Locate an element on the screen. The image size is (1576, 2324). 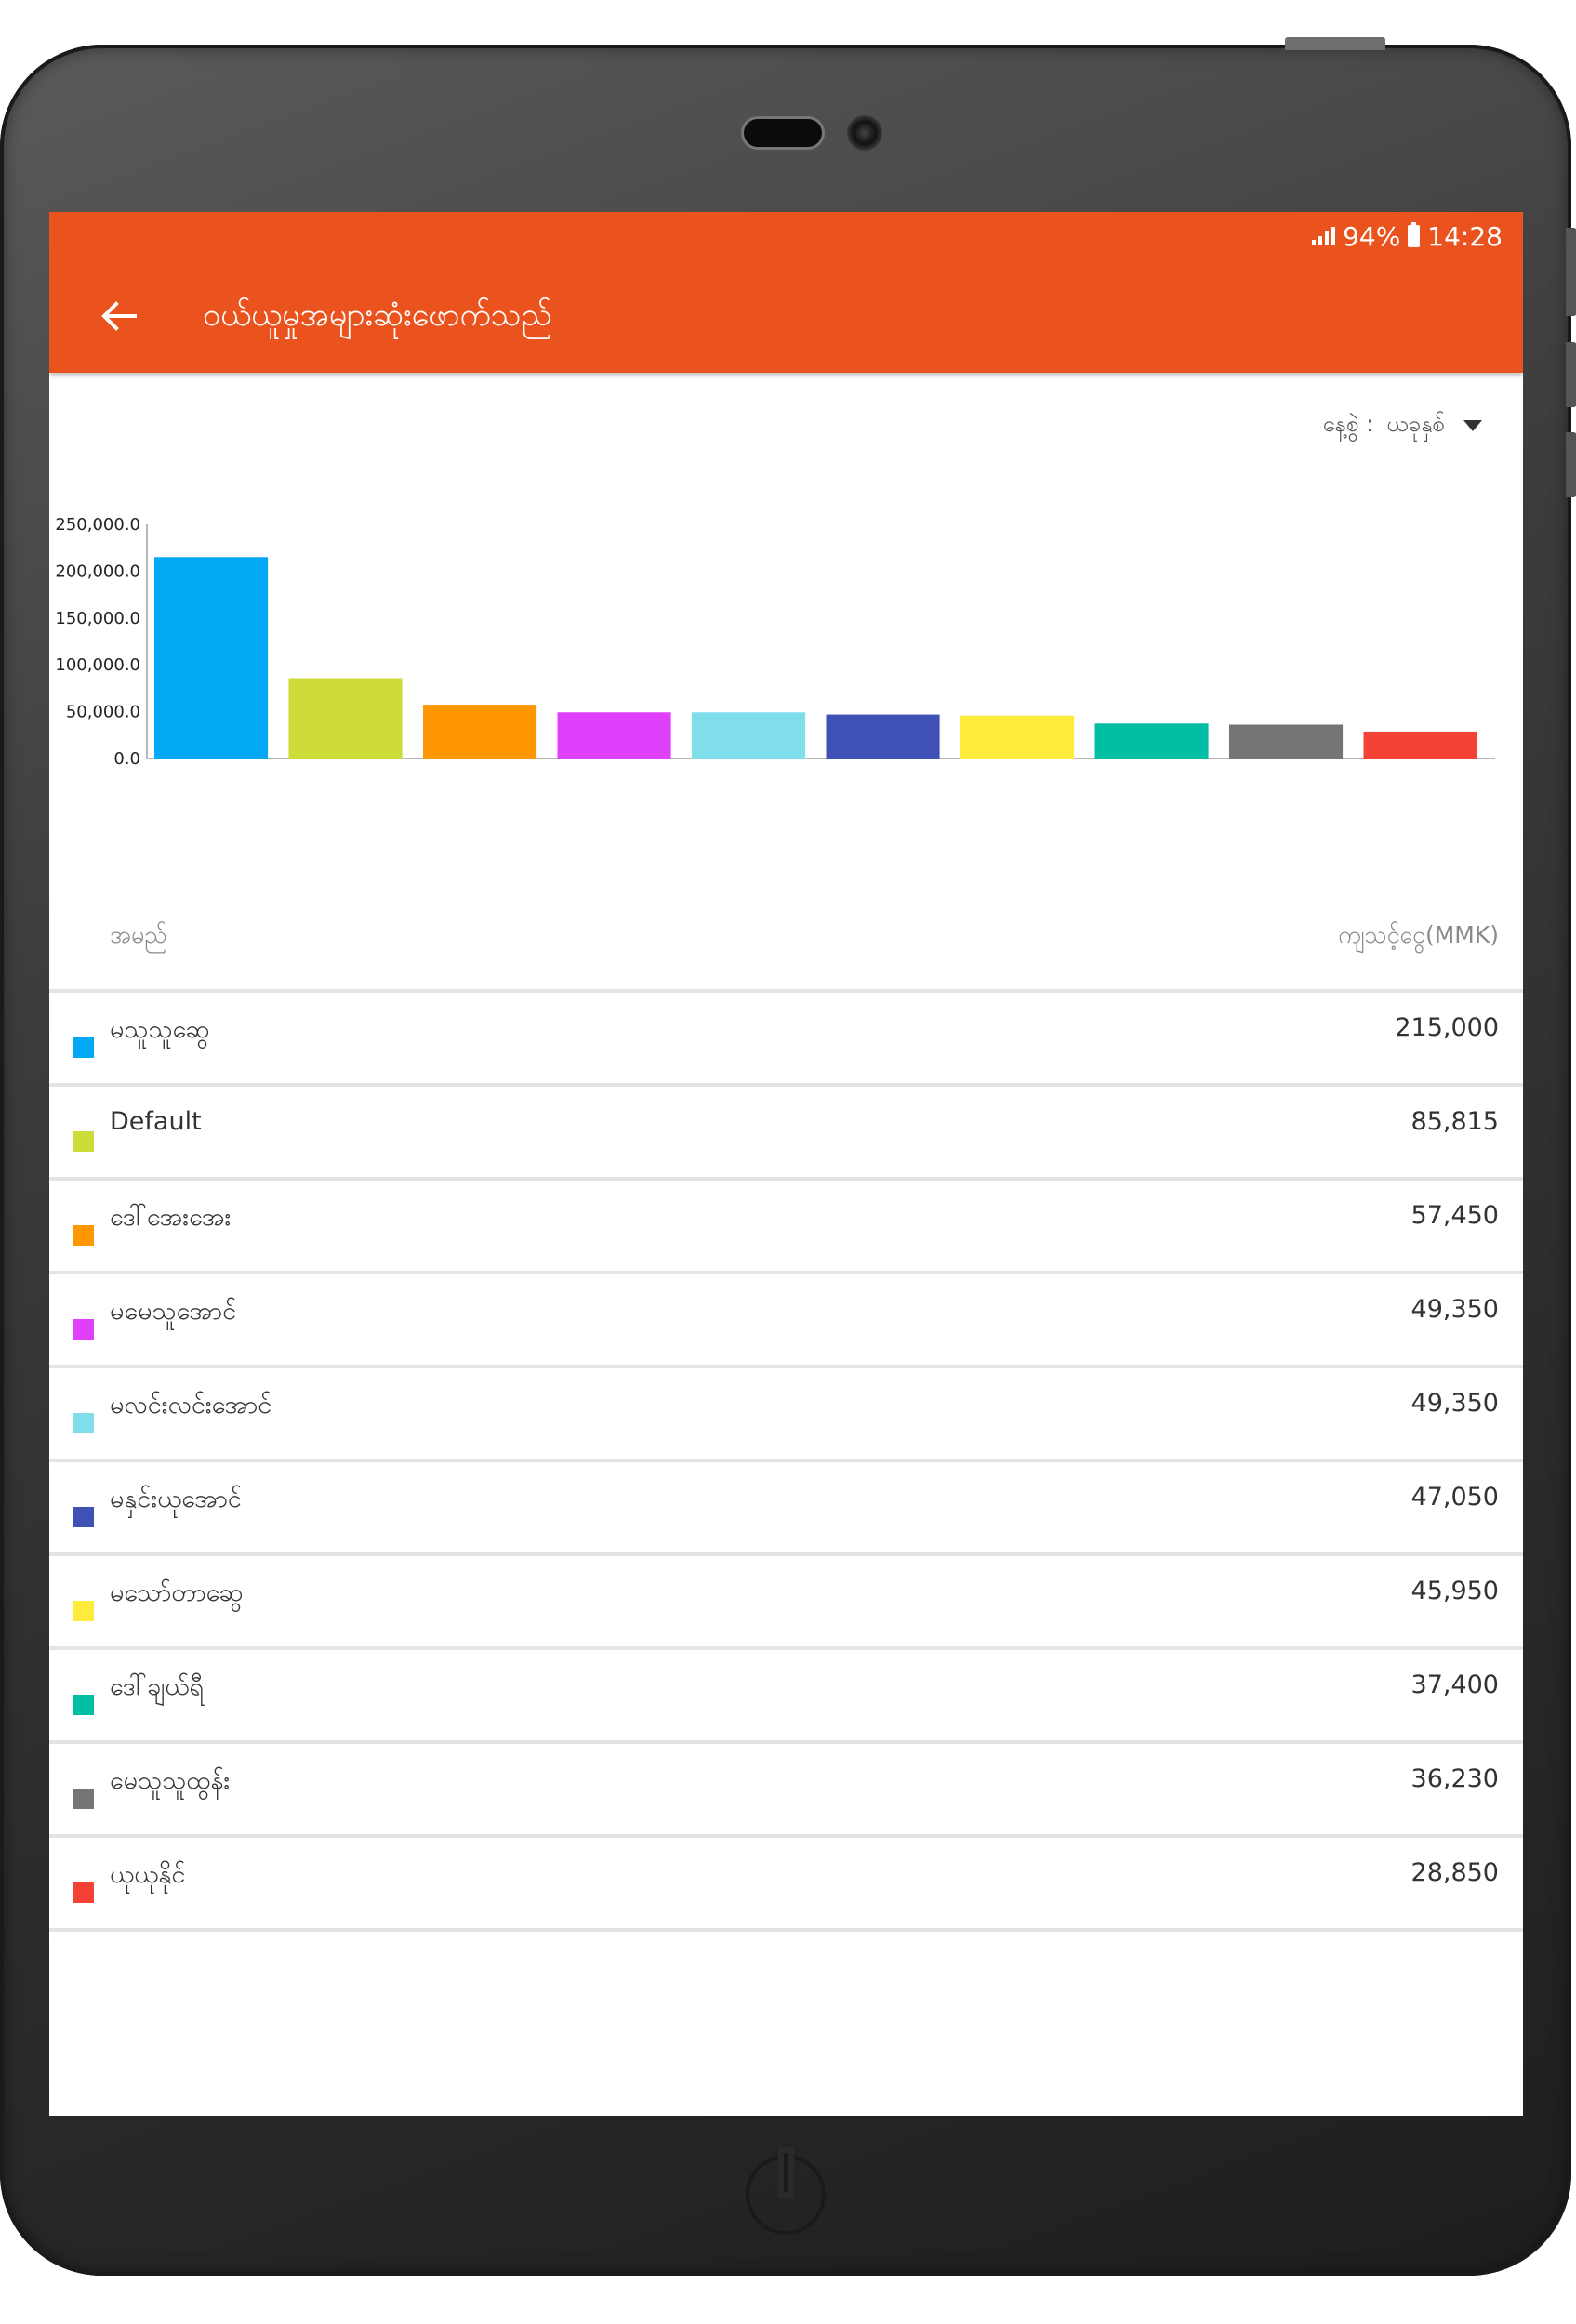
customer-name: မသော်တာဆွေ is located at coordinates (177, 1592).